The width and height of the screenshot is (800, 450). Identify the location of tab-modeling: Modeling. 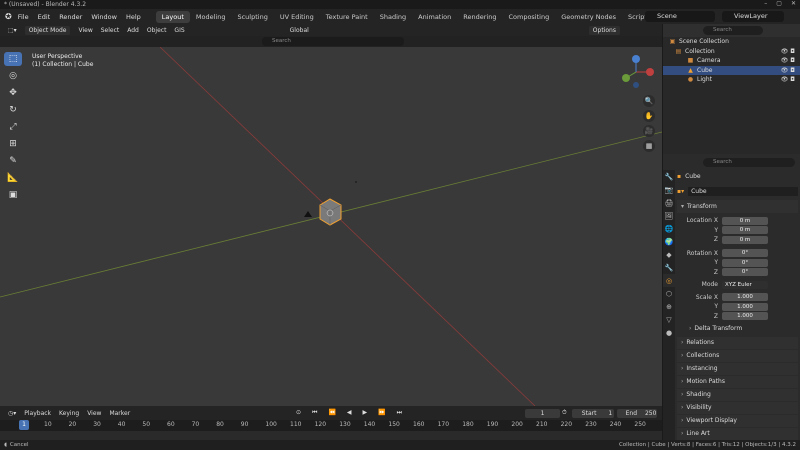
(211, 17).